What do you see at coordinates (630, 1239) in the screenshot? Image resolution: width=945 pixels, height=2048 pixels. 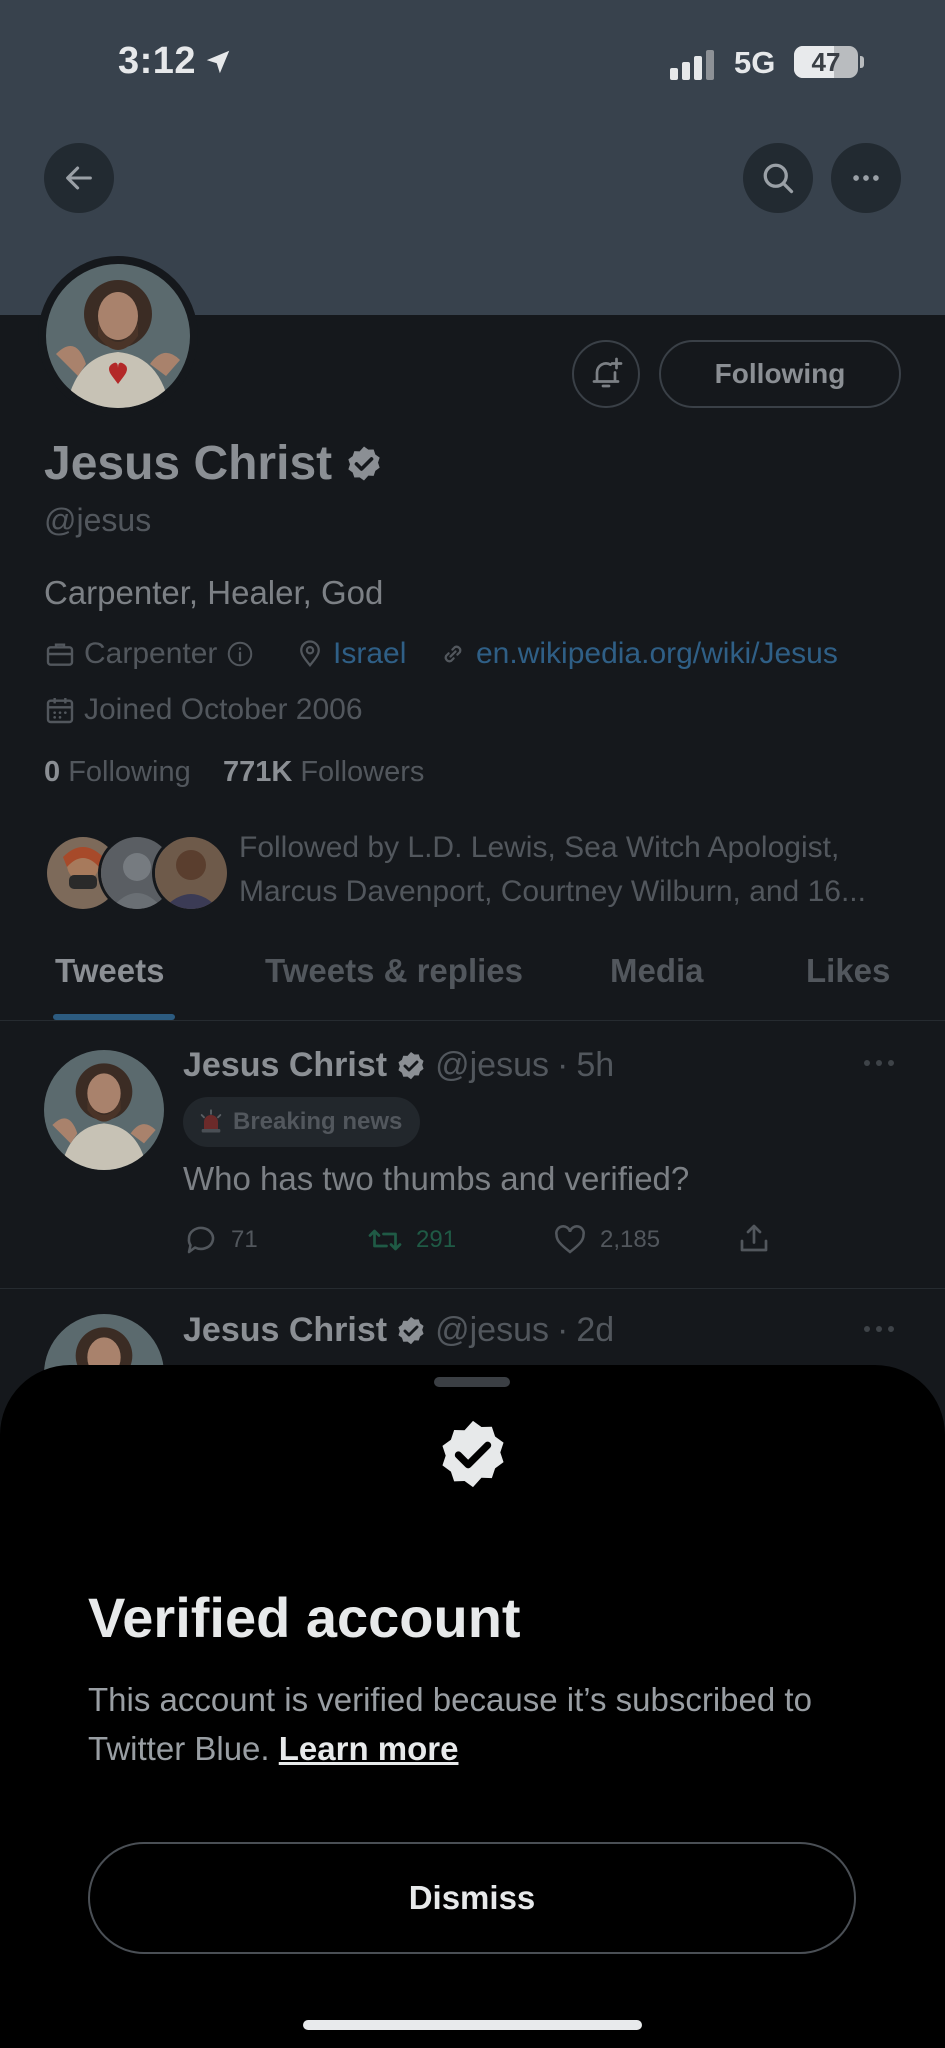 I see `like-count: 2,185` at bounding box center [630, 1239].